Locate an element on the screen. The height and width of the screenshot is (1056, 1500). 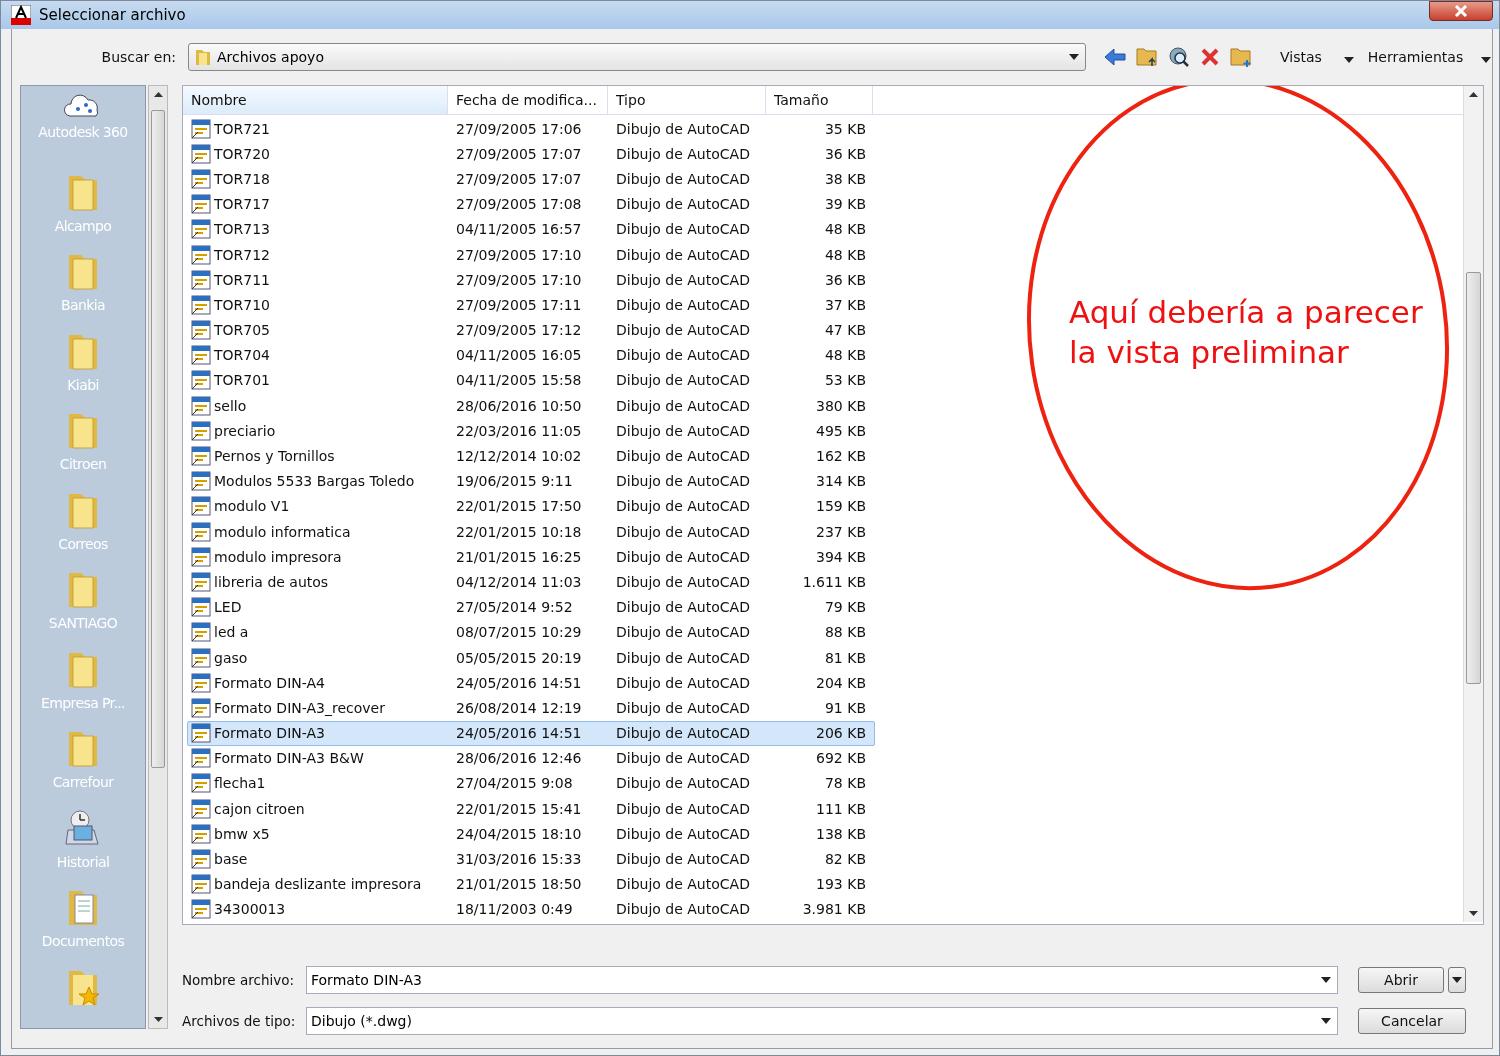
file-size: 37 KB is located at coordinates (845, 304).